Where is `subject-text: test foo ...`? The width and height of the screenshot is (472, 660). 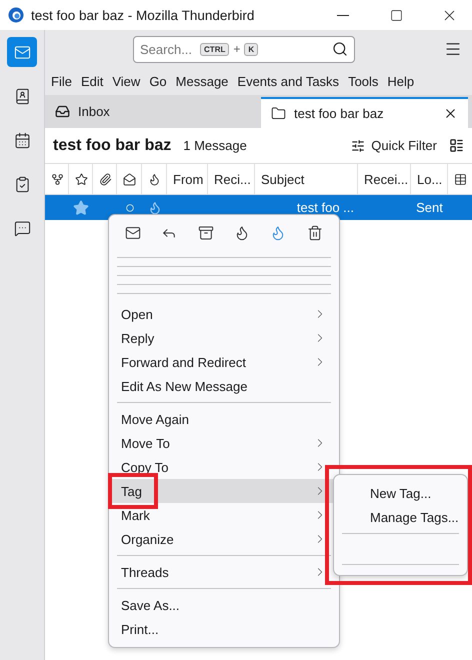
subject-text: test foo ... is located at coordinates (325, 207).